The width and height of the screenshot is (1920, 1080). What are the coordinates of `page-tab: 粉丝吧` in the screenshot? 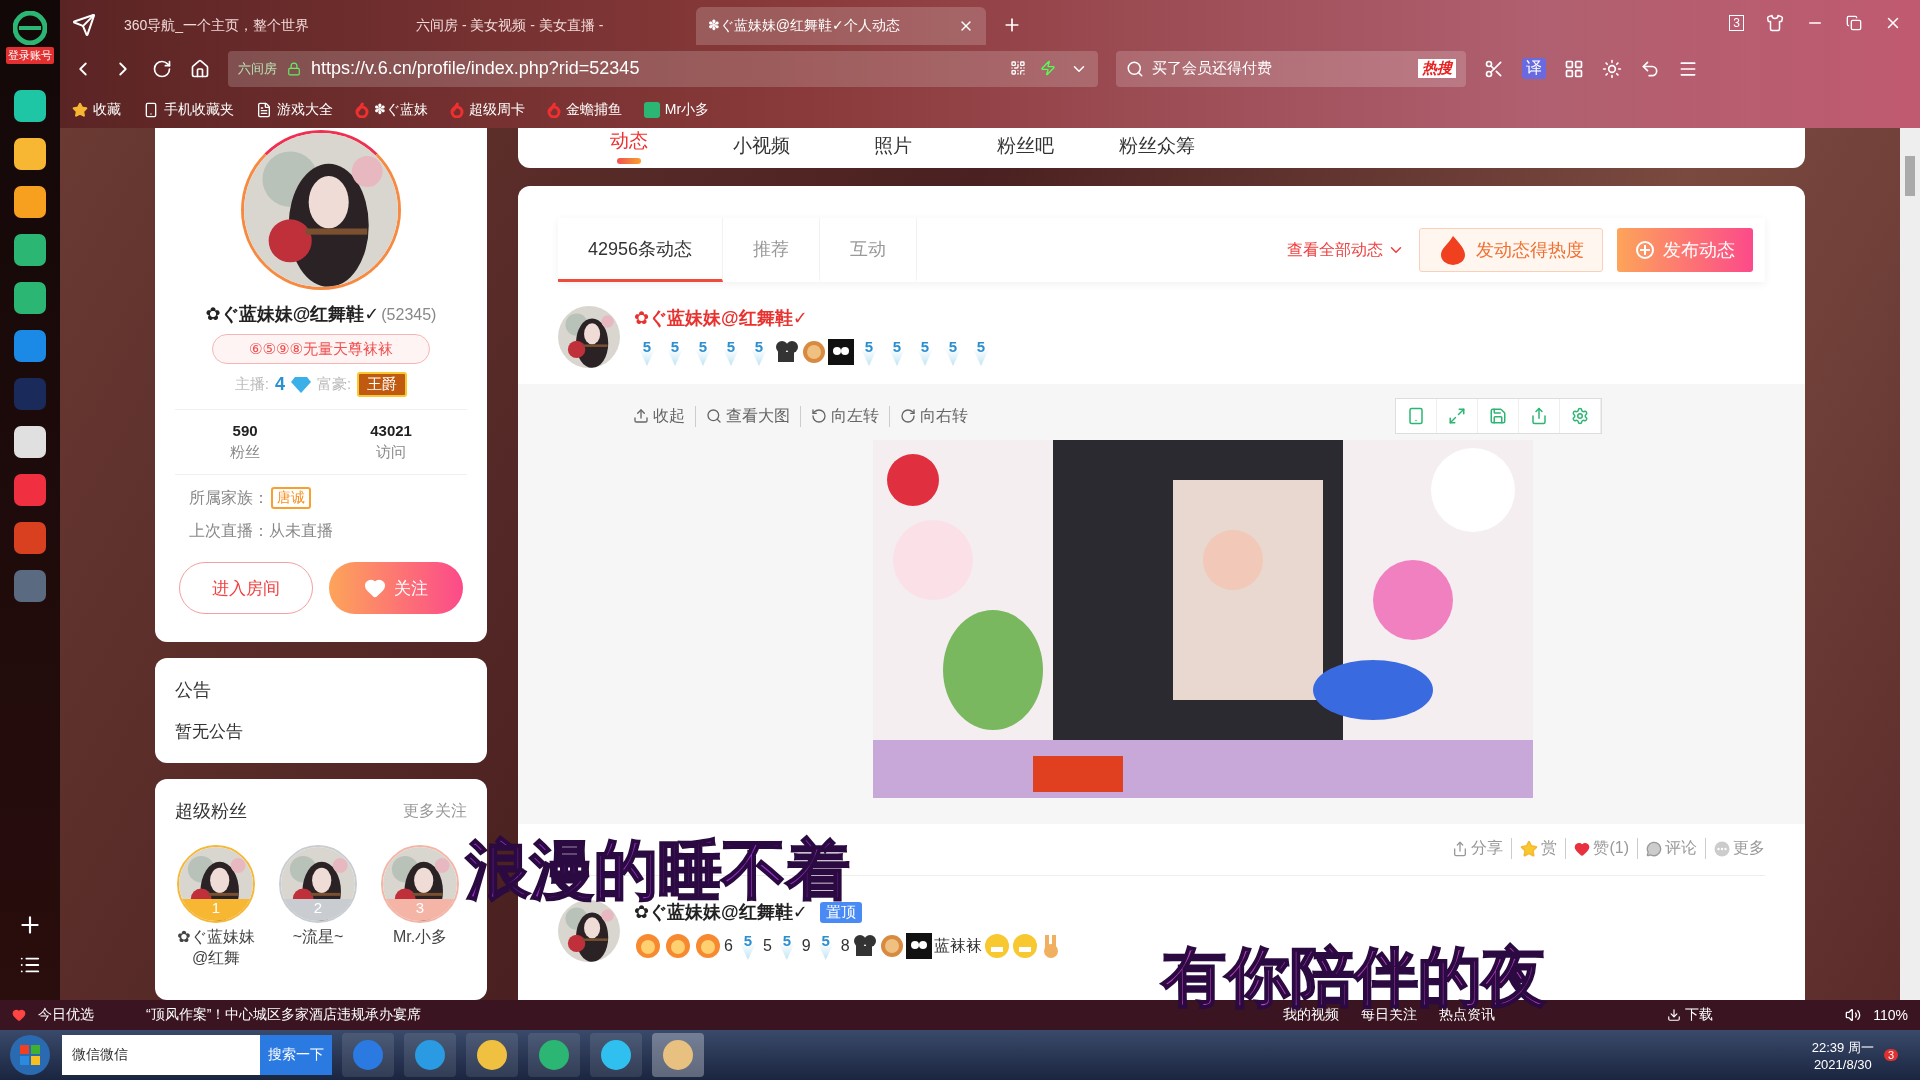 It's located at (1025, 146).